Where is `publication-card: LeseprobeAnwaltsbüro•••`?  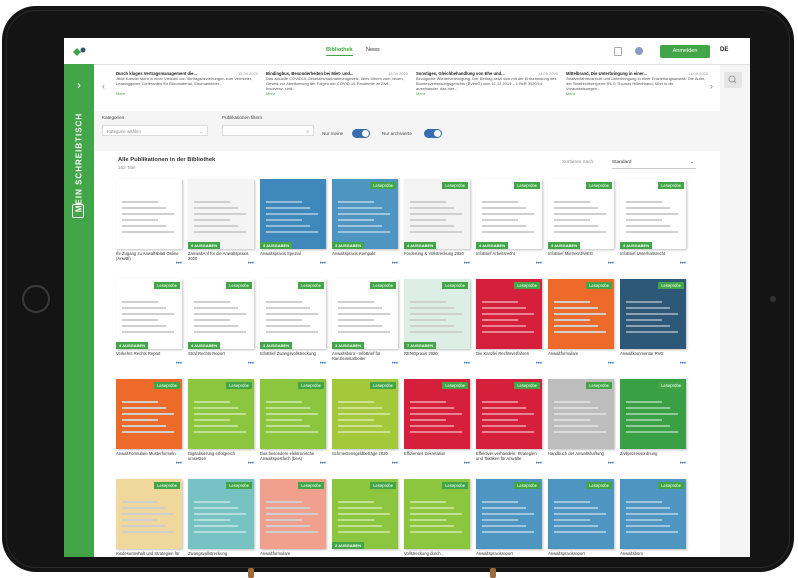 publication-card: LeseprobeAnwaltsbüro••• is located at coordinates (653, 518).